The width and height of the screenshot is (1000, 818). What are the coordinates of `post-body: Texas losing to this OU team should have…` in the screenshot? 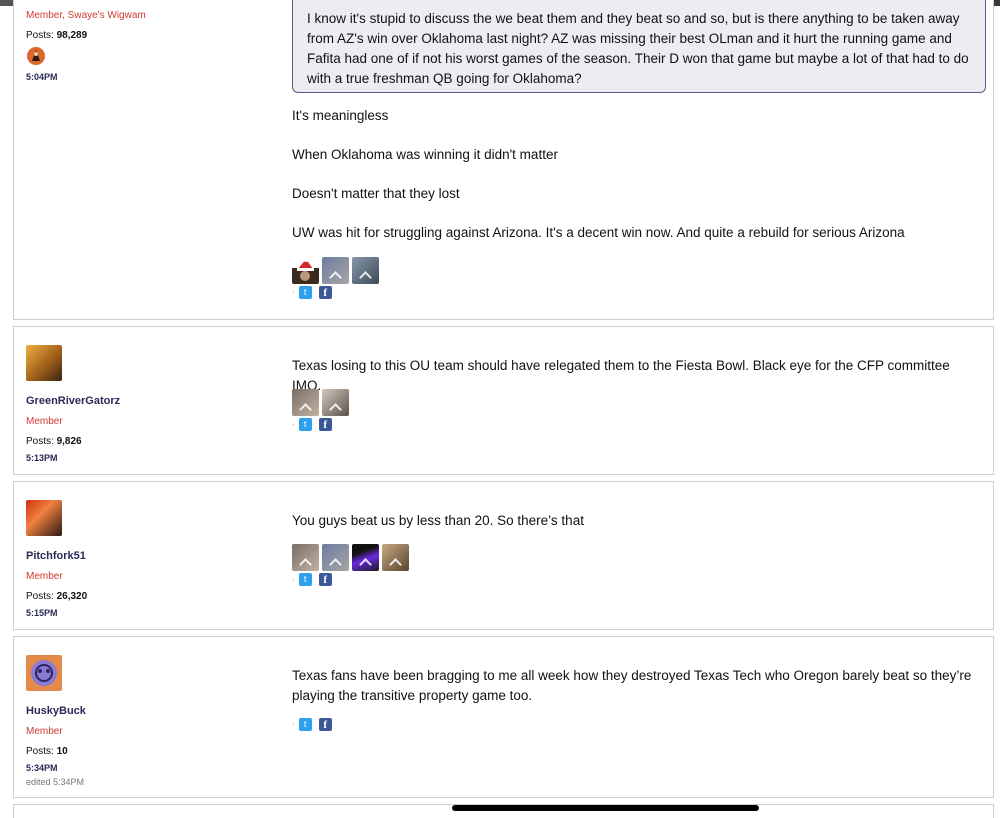 It's located at (621, 375).